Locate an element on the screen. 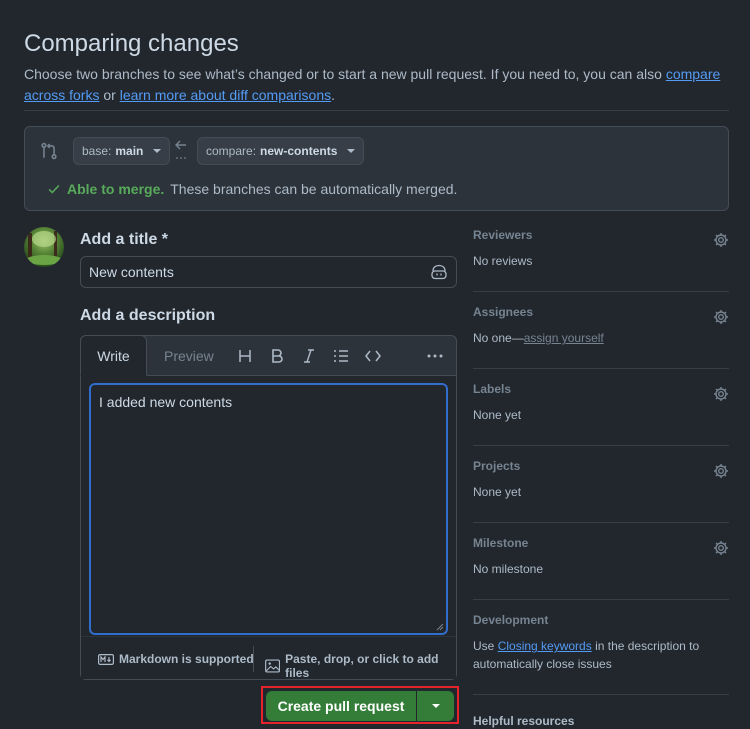 The height and width of the screenshot is (729, 750). compare-branch-name: new-contents is located at coordinates (299, 151).